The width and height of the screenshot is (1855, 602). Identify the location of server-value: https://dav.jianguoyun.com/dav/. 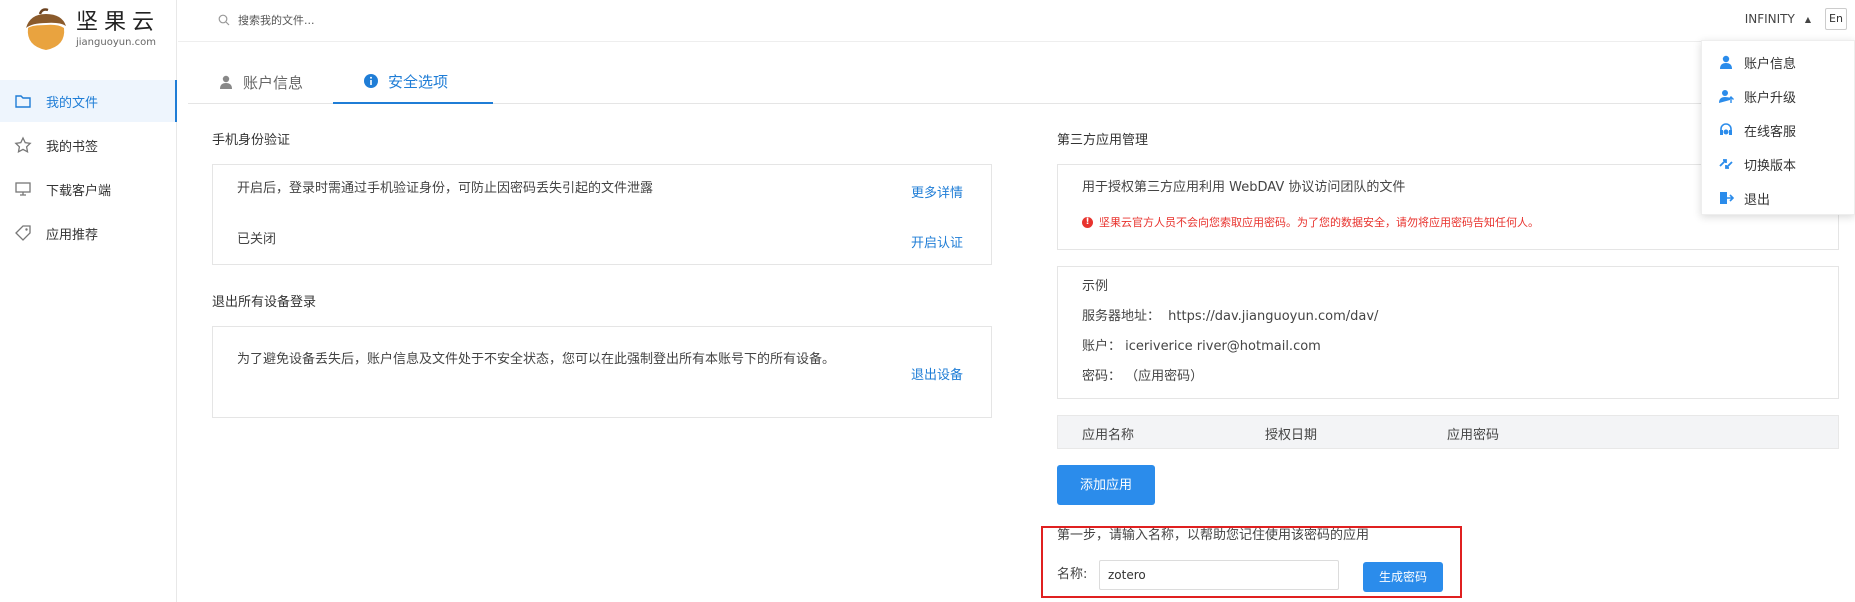
(1273, 316).